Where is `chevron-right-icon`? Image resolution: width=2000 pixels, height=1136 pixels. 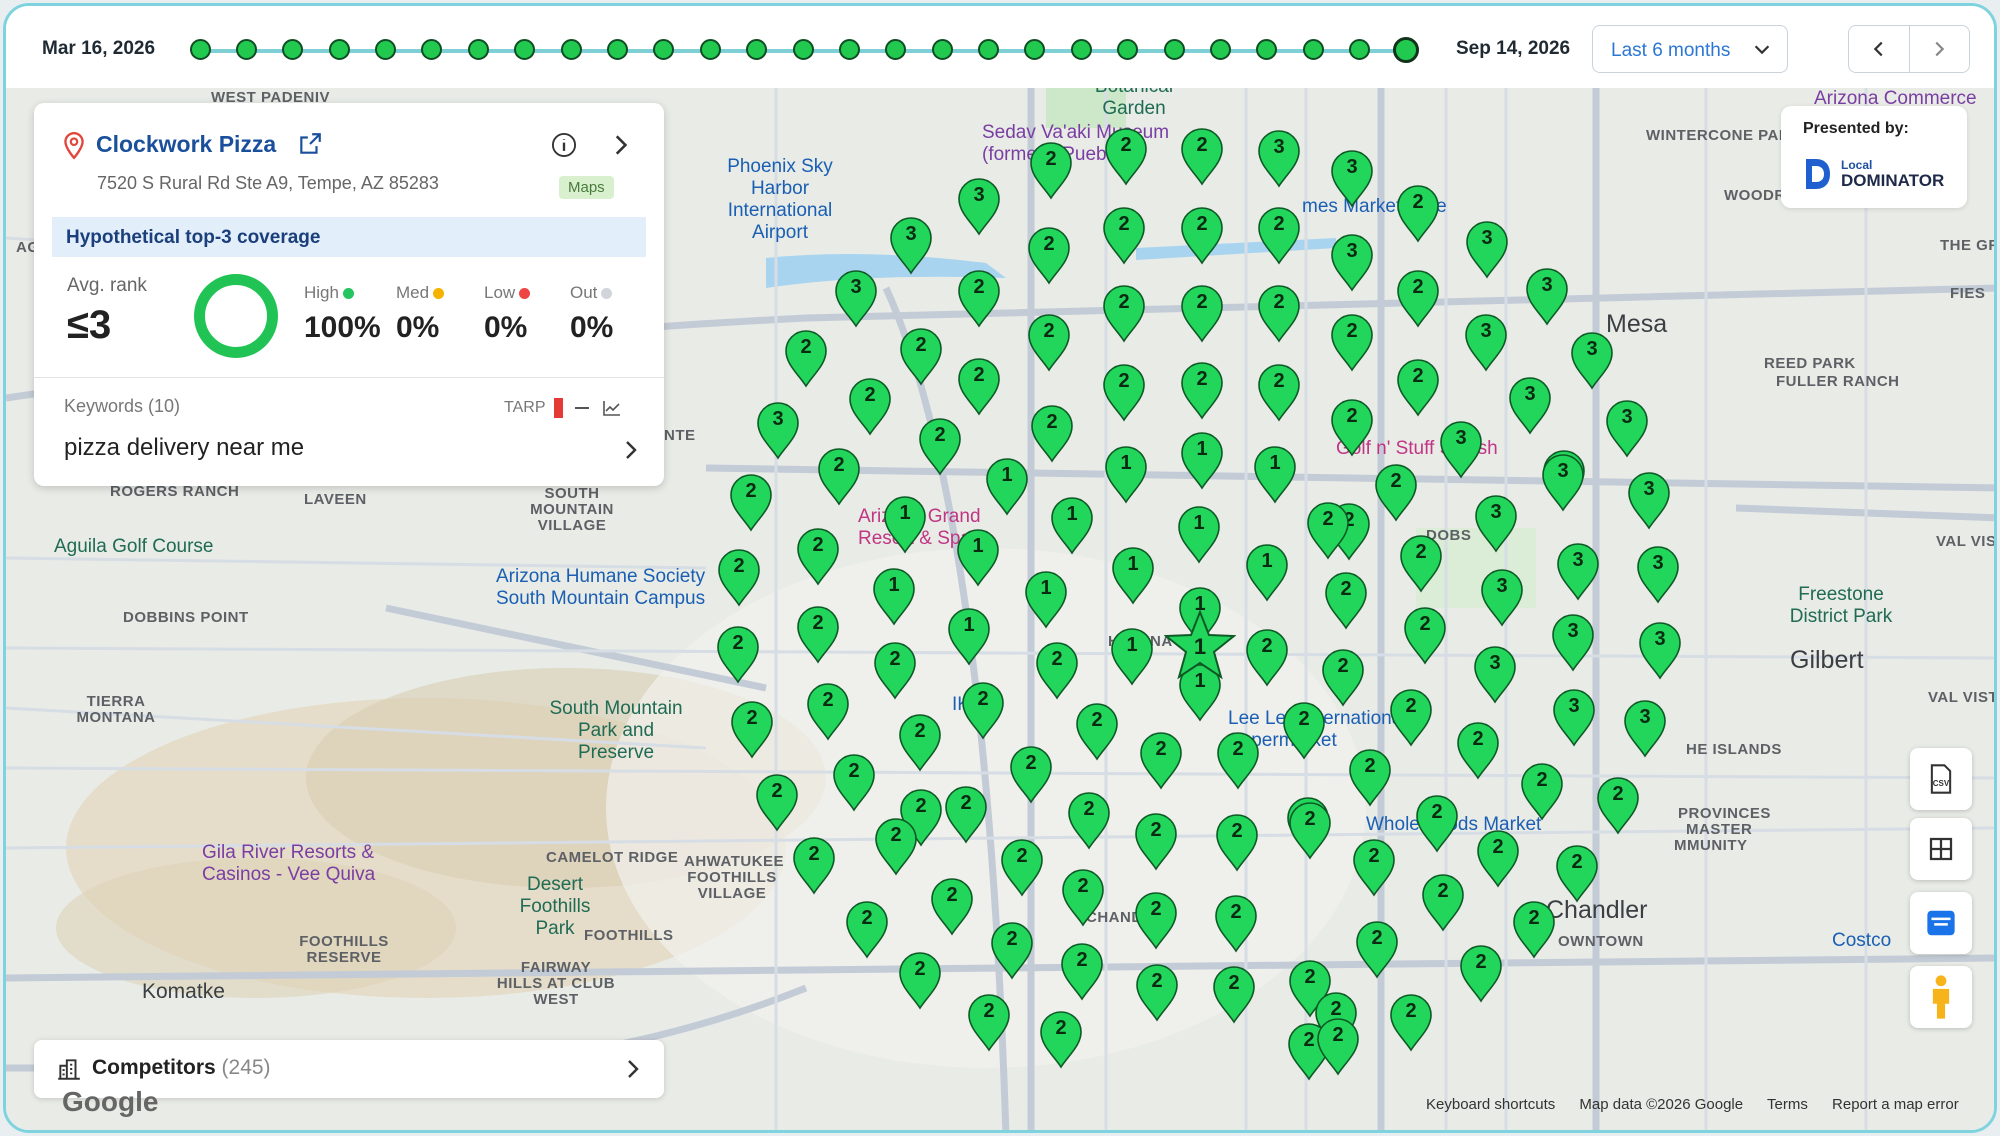 chevron-right-icon is located at coordinates (620, 145).